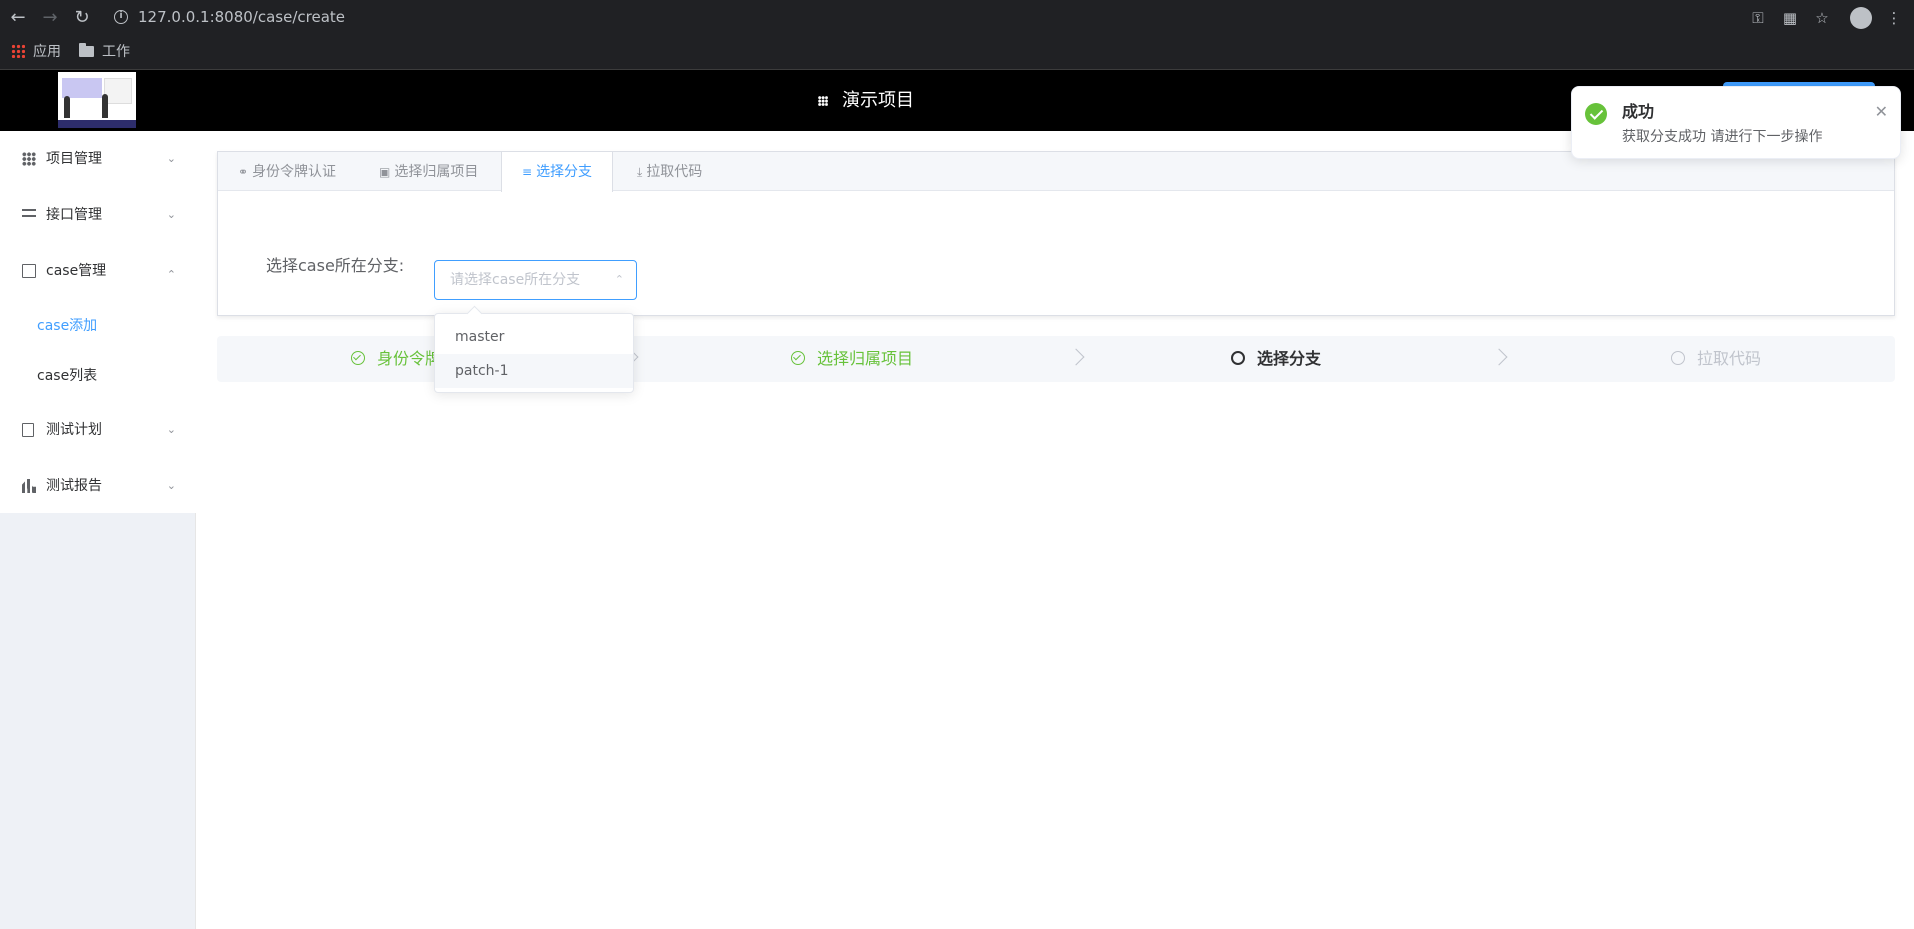 The width and height of the screenshot is (1914, 929). What do you see at coordinates (29, 215) in the screenshot?
I see `list-icon` at bounding box center [29, 215].